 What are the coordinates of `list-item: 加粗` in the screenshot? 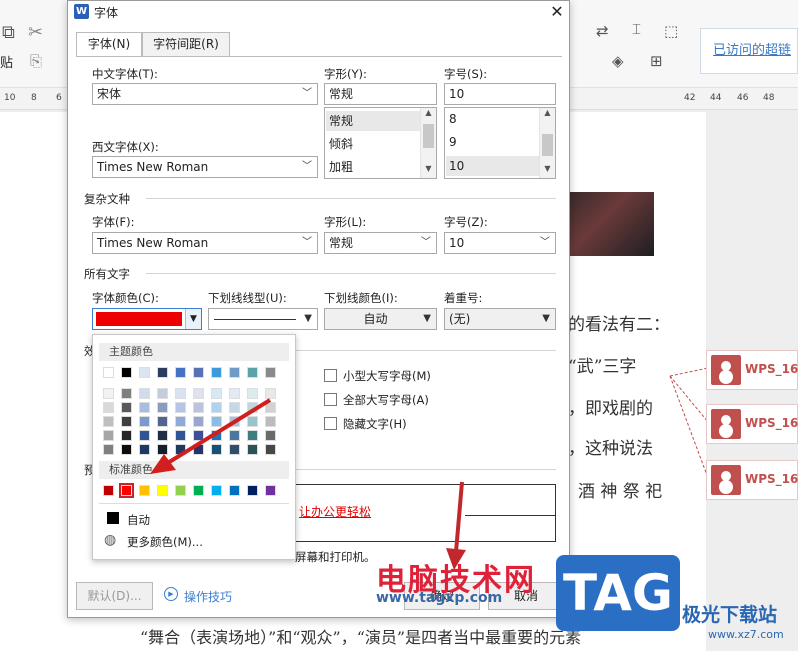 It's located at (341, 166).